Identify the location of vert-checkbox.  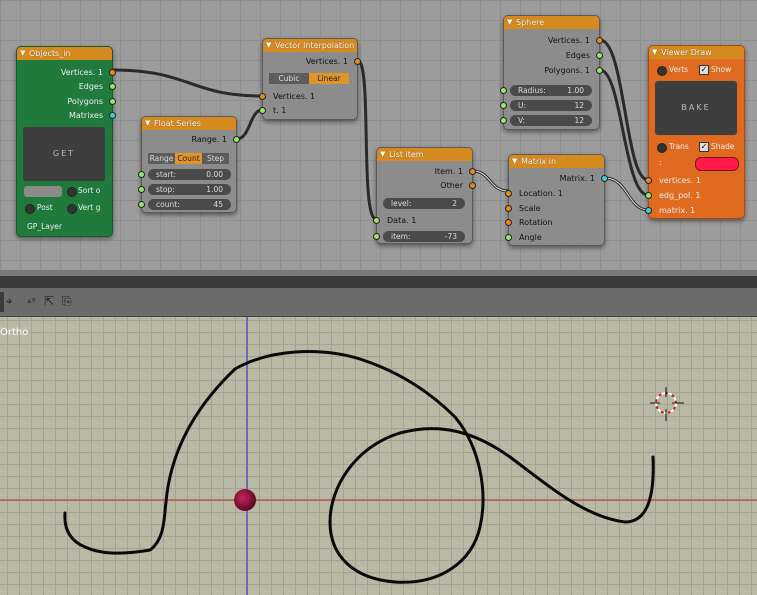
(72, 209).